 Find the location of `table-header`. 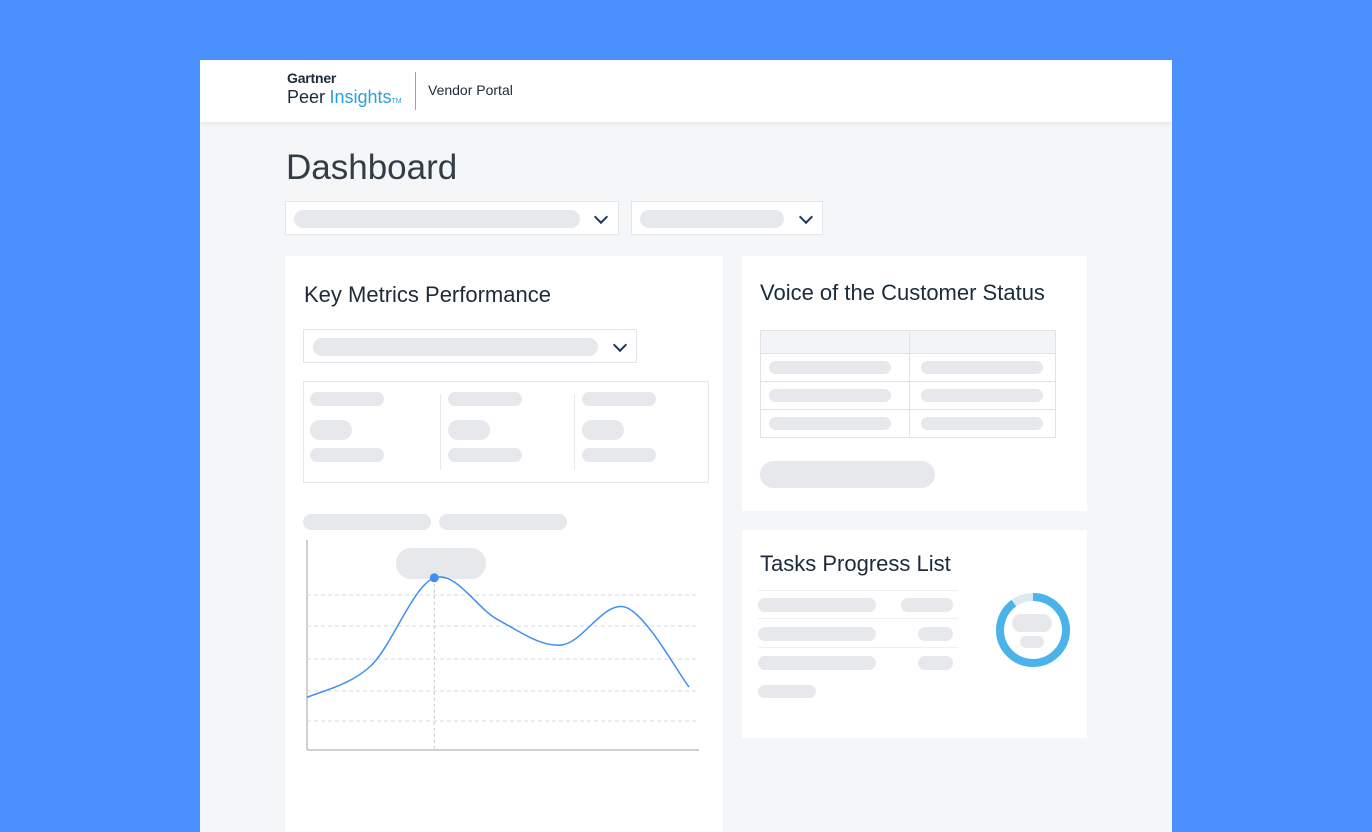

table-header is located at coordinates (908, 342).